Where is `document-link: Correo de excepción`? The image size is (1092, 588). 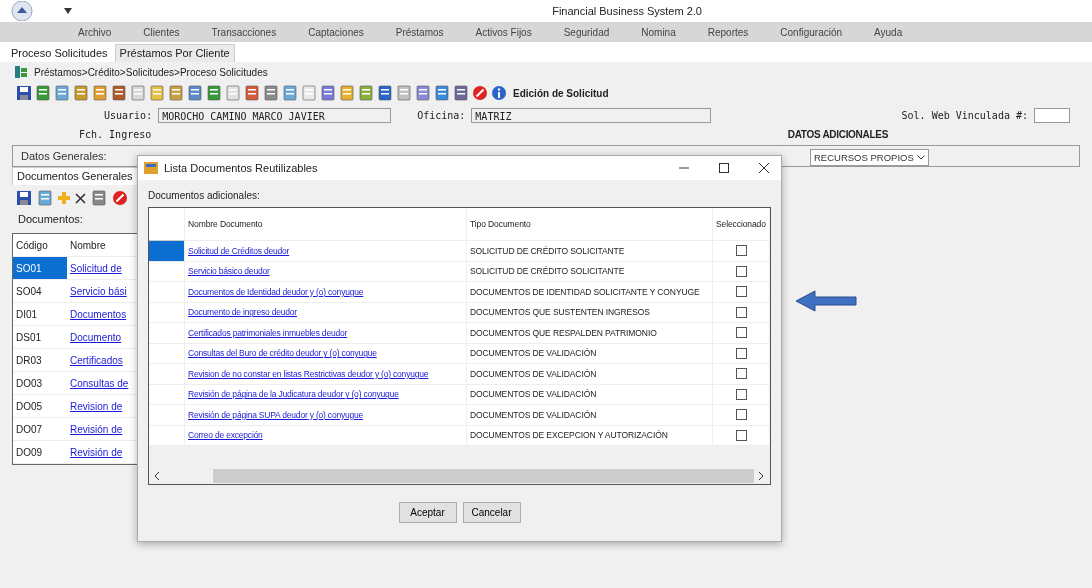
document-link: Correo de excepción is located at coordinates (326, 435).